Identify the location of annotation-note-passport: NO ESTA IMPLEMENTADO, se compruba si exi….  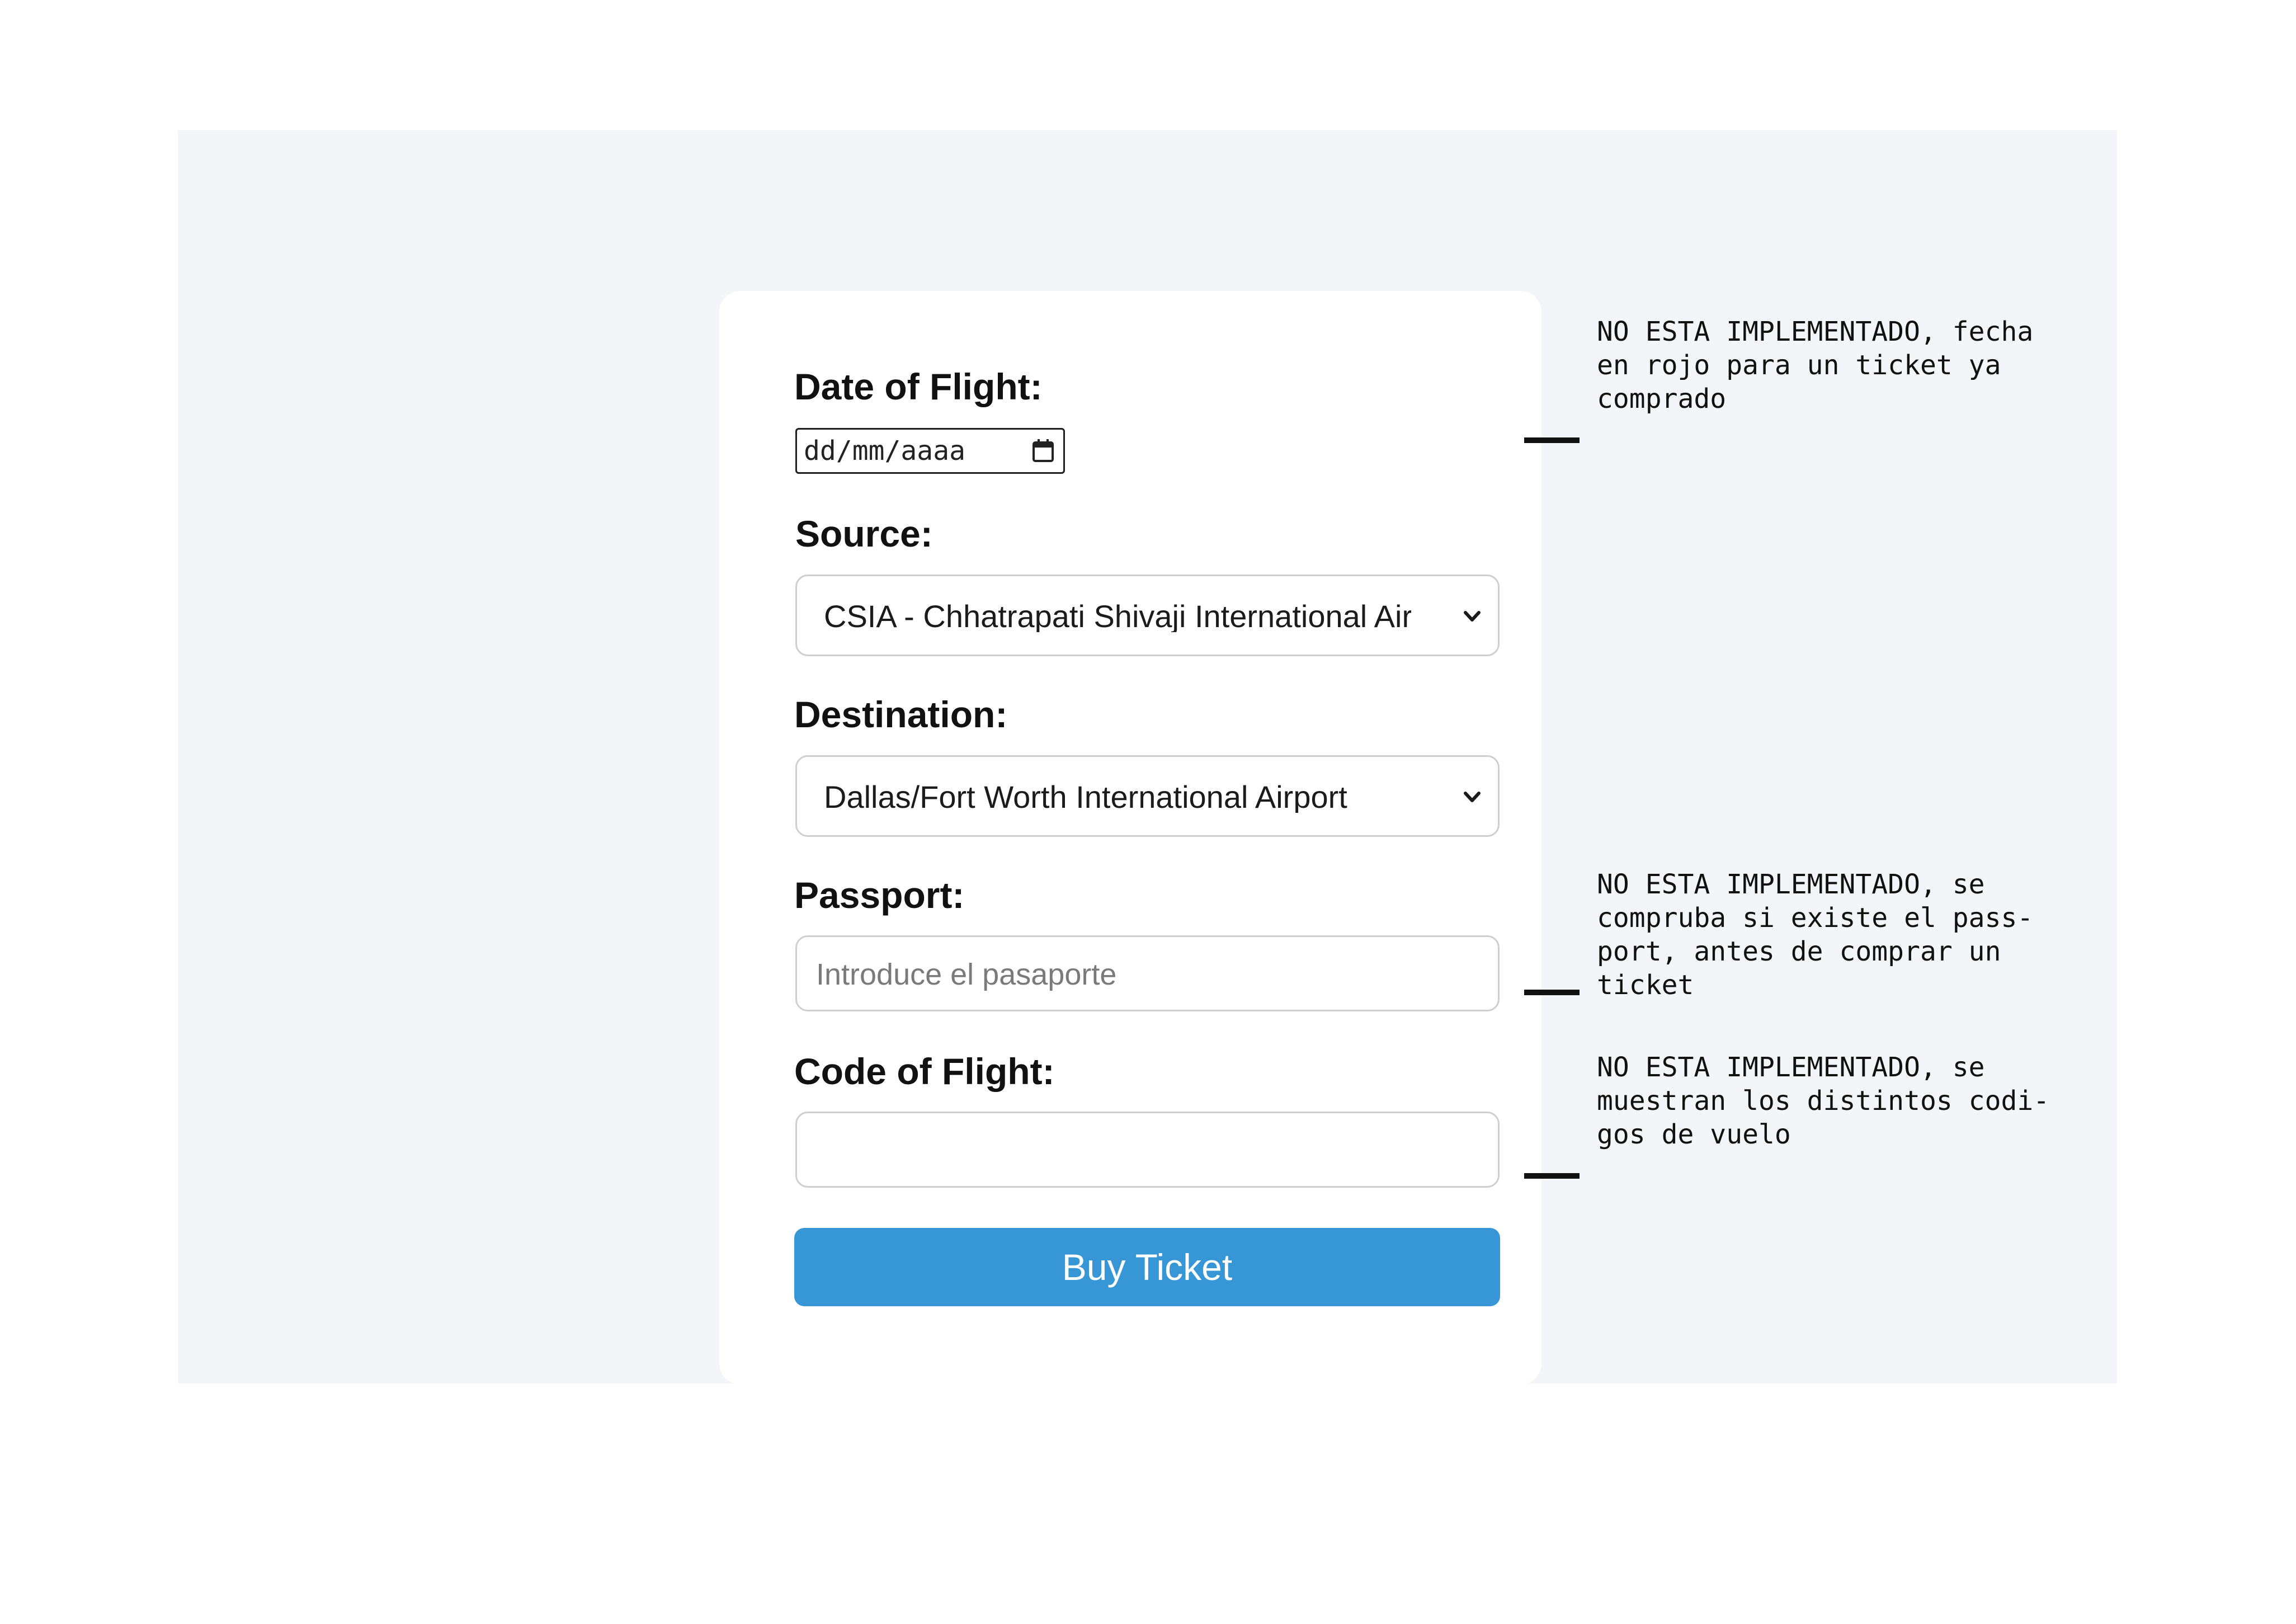
(1854, 935).